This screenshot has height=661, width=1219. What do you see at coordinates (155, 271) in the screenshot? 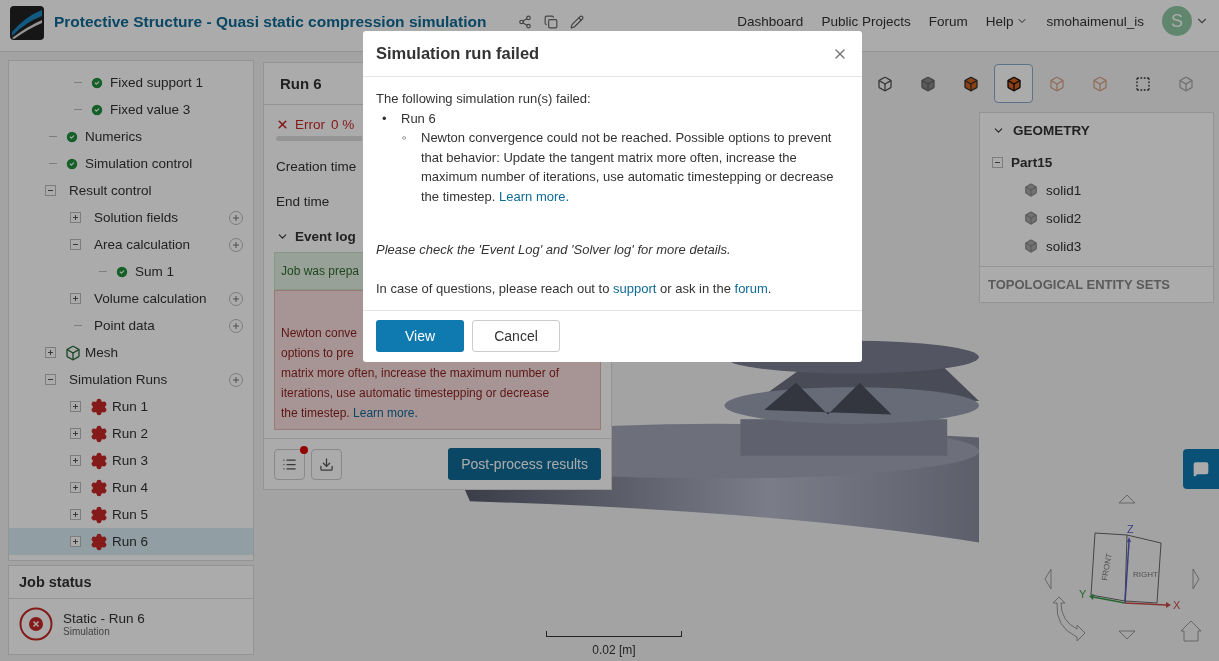
I see `tree-item-label: Sum 1` at bounding box center [155, 271].